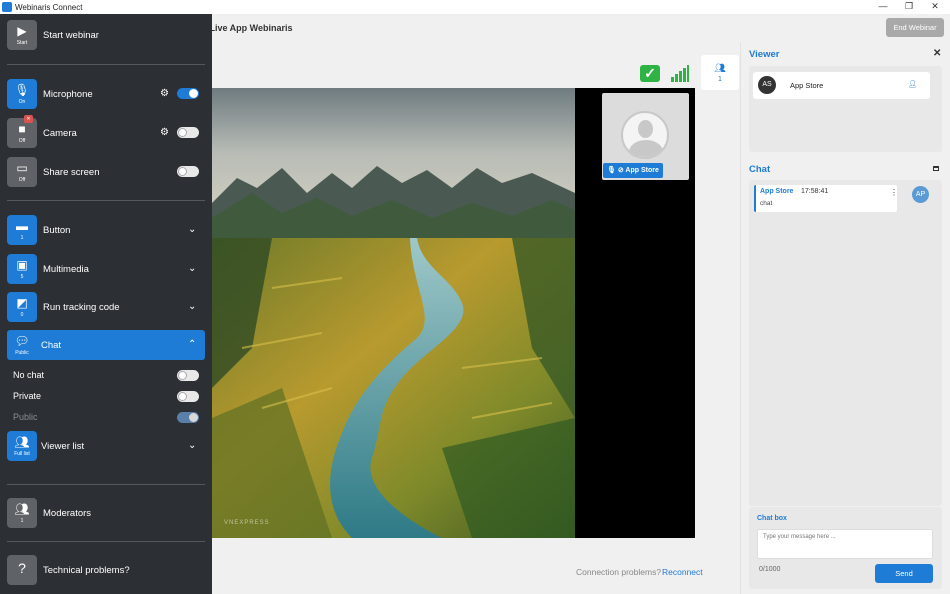 The height and width of the screenshot is (594, 950). I want to click on message-time: 17:58:41, so click(815, 191).